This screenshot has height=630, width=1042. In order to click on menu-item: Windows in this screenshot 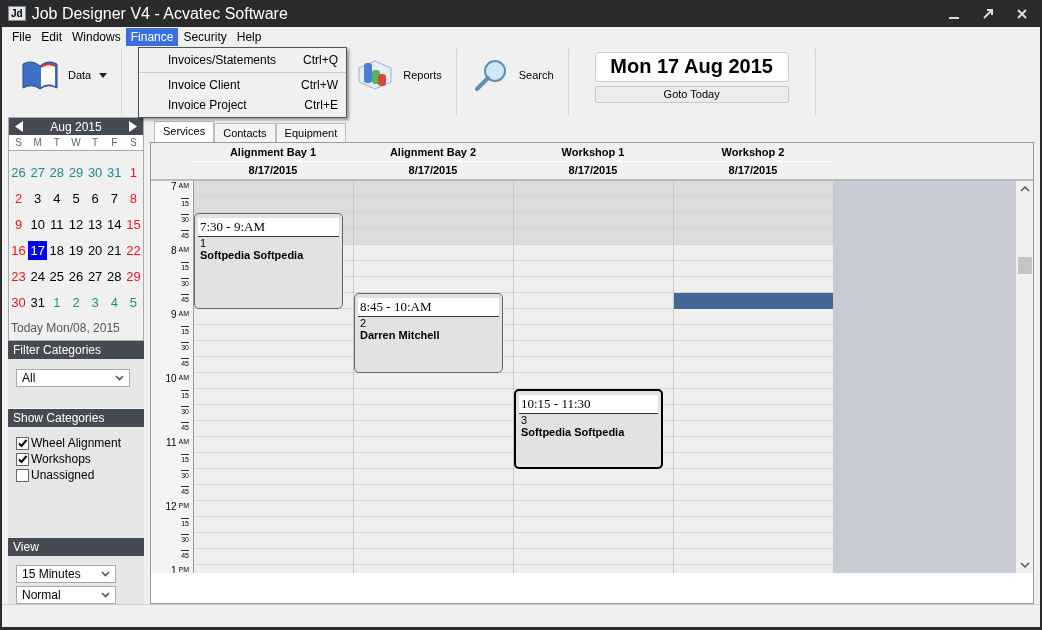, I will do `click(96, 37)`.